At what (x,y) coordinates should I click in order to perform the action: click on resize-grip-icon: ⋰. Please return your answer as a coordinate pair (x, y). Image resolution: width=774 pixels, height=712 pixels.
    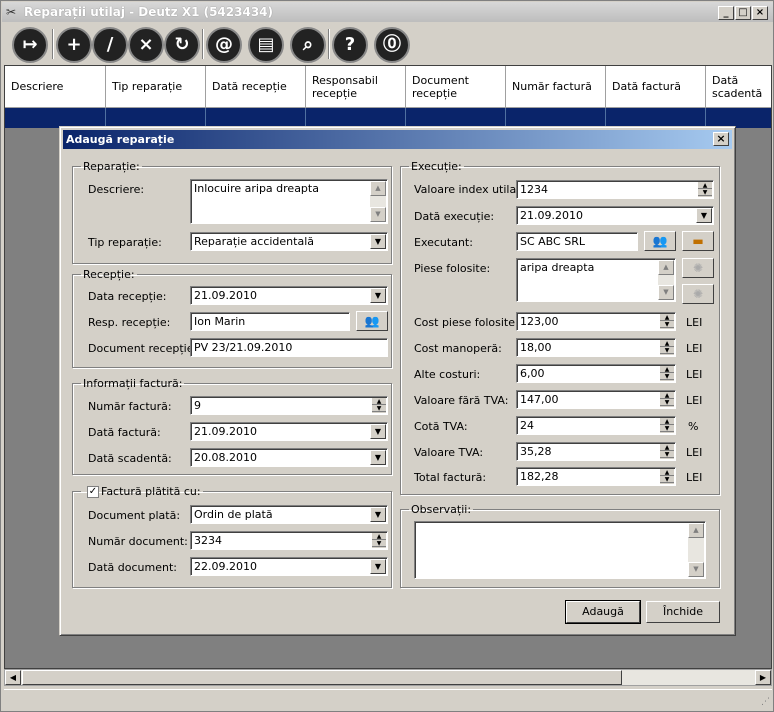
    Looking at the image, I should click on (765, 702).